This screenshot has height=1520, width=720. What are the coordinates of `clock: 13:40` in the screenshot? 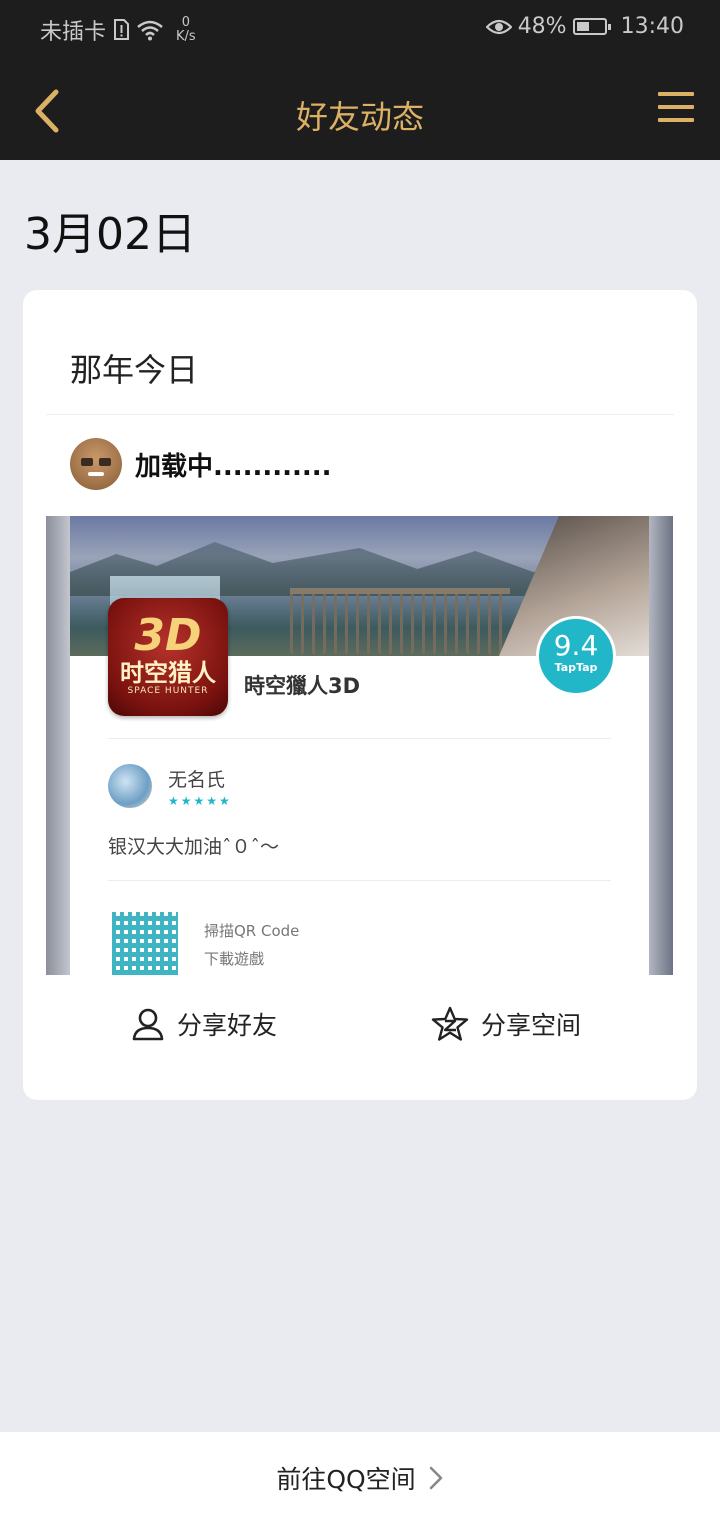 It's located at (652, 26).